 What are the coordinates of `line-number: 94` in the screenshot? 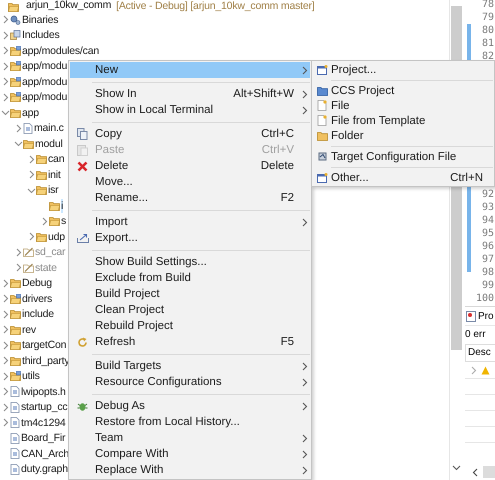 It's located at (488, 220).